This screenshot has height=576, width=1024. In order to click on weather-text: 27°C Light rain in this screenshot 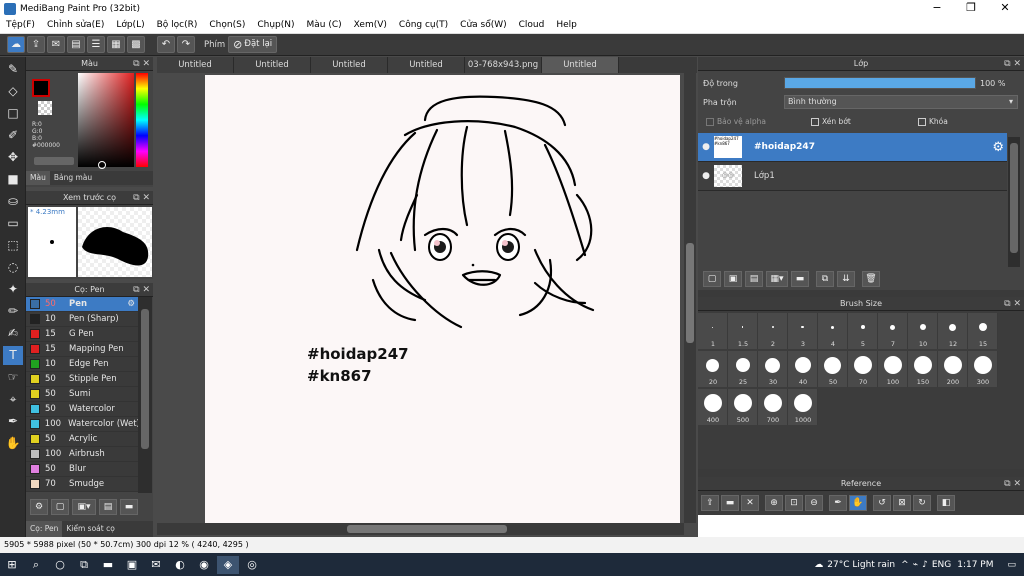, I will do `click(861, 565)`.